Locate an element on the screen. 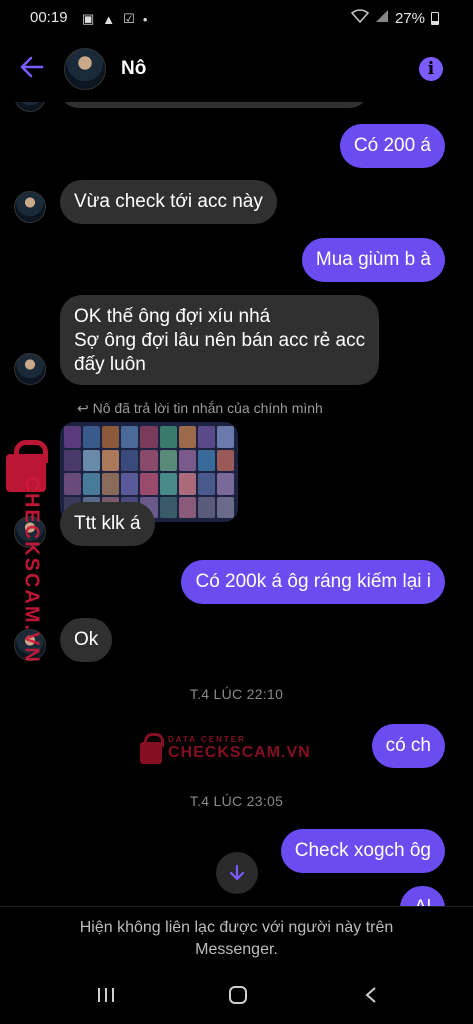 Image resolution: width=473 pixels, height=1024 pixels. battery-percent: 27% is located at coordinates (409, 18).